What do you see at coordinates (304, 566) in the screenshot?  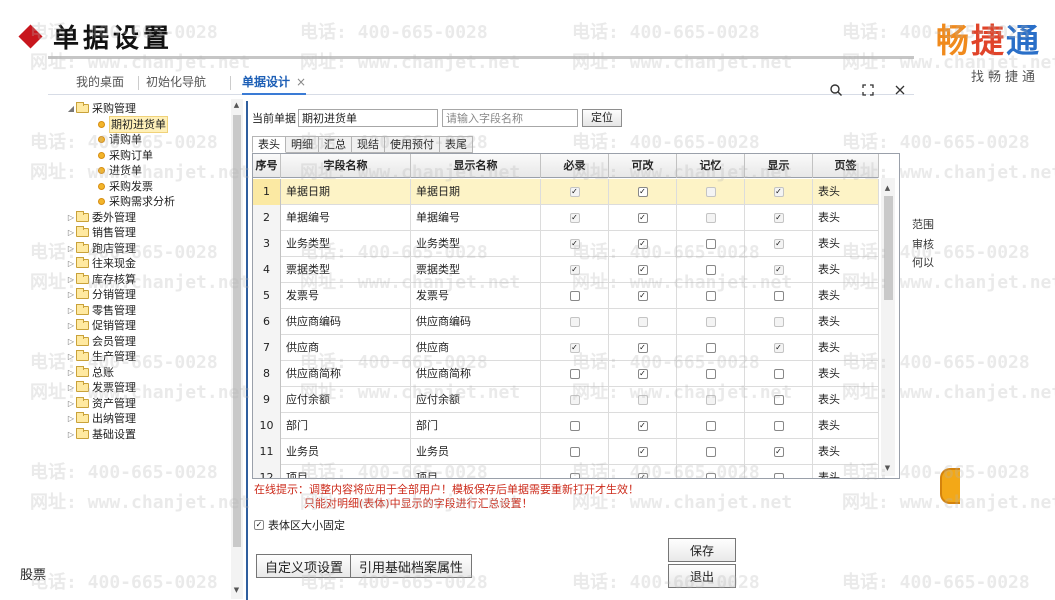 I see `custom-items-button: 自定义项设置` at bounding box center [304, 566].